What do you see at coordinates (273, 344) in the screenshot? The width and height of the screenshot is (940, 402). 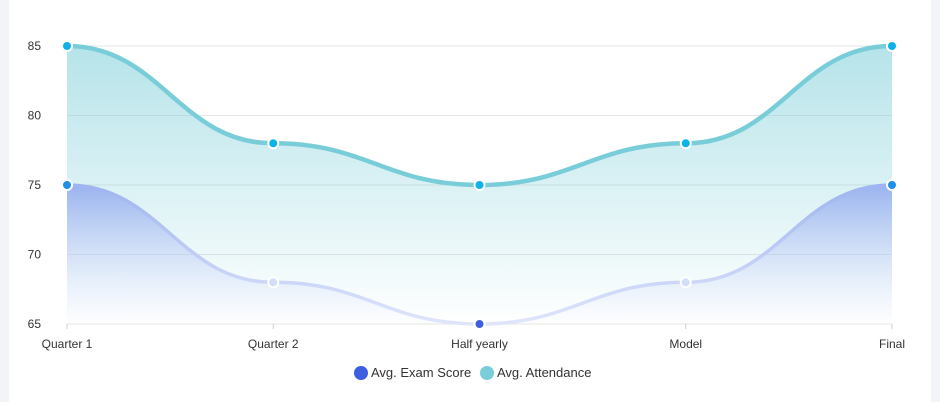 I see `x-tick-label: Quarter 2` at bounding box center [273, 344].